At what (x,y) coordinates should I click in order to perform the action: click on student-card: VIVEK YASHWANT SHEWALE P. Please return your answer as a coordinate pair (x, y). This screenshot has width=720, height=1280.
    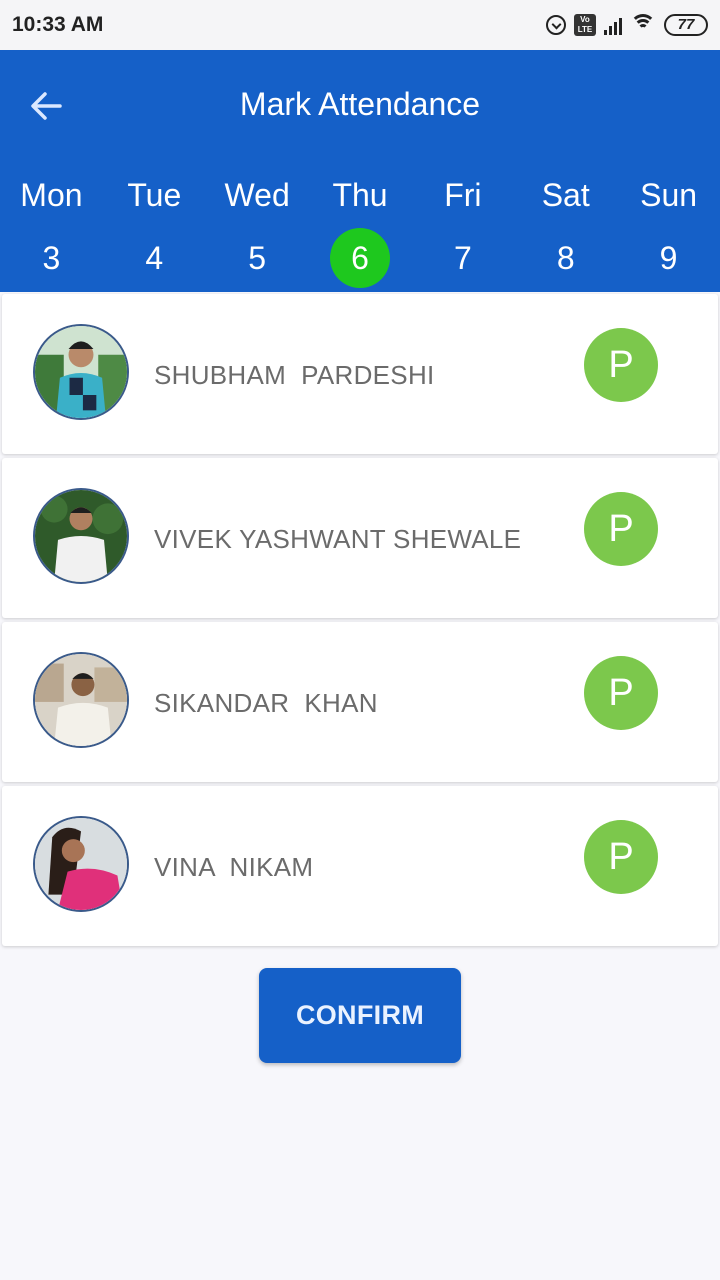
    Looking at the image, I should click on (360, 538).